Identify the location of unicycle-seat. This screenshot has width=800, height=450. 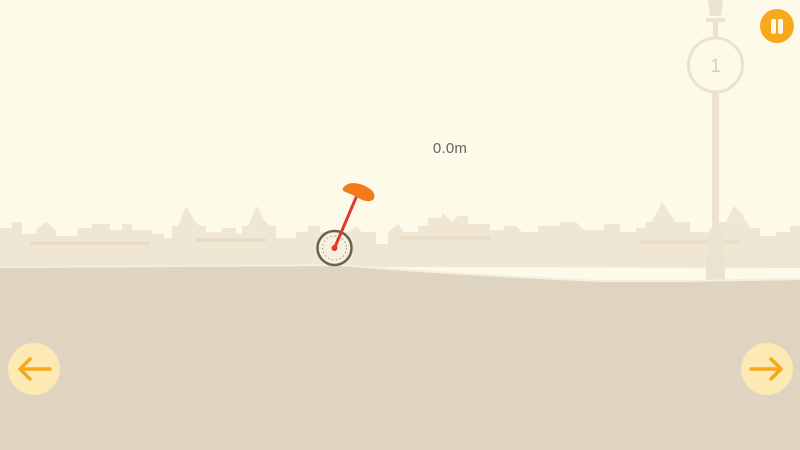
(358, 192).